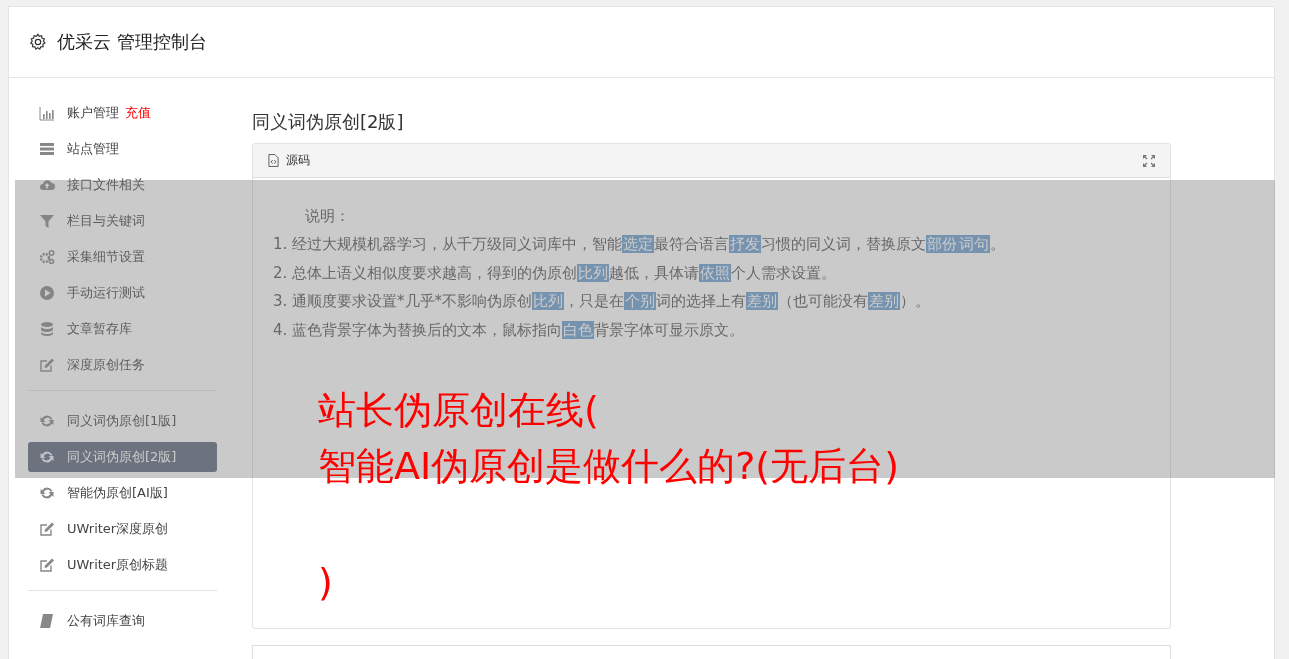  Describe the element at coordinates (555, 273) in the screenshot. I see `explanation-line: 2. 总体上语义相似度要求越高，得到的伪原创比列越低，具体请依照个人需求设置。` at that location.